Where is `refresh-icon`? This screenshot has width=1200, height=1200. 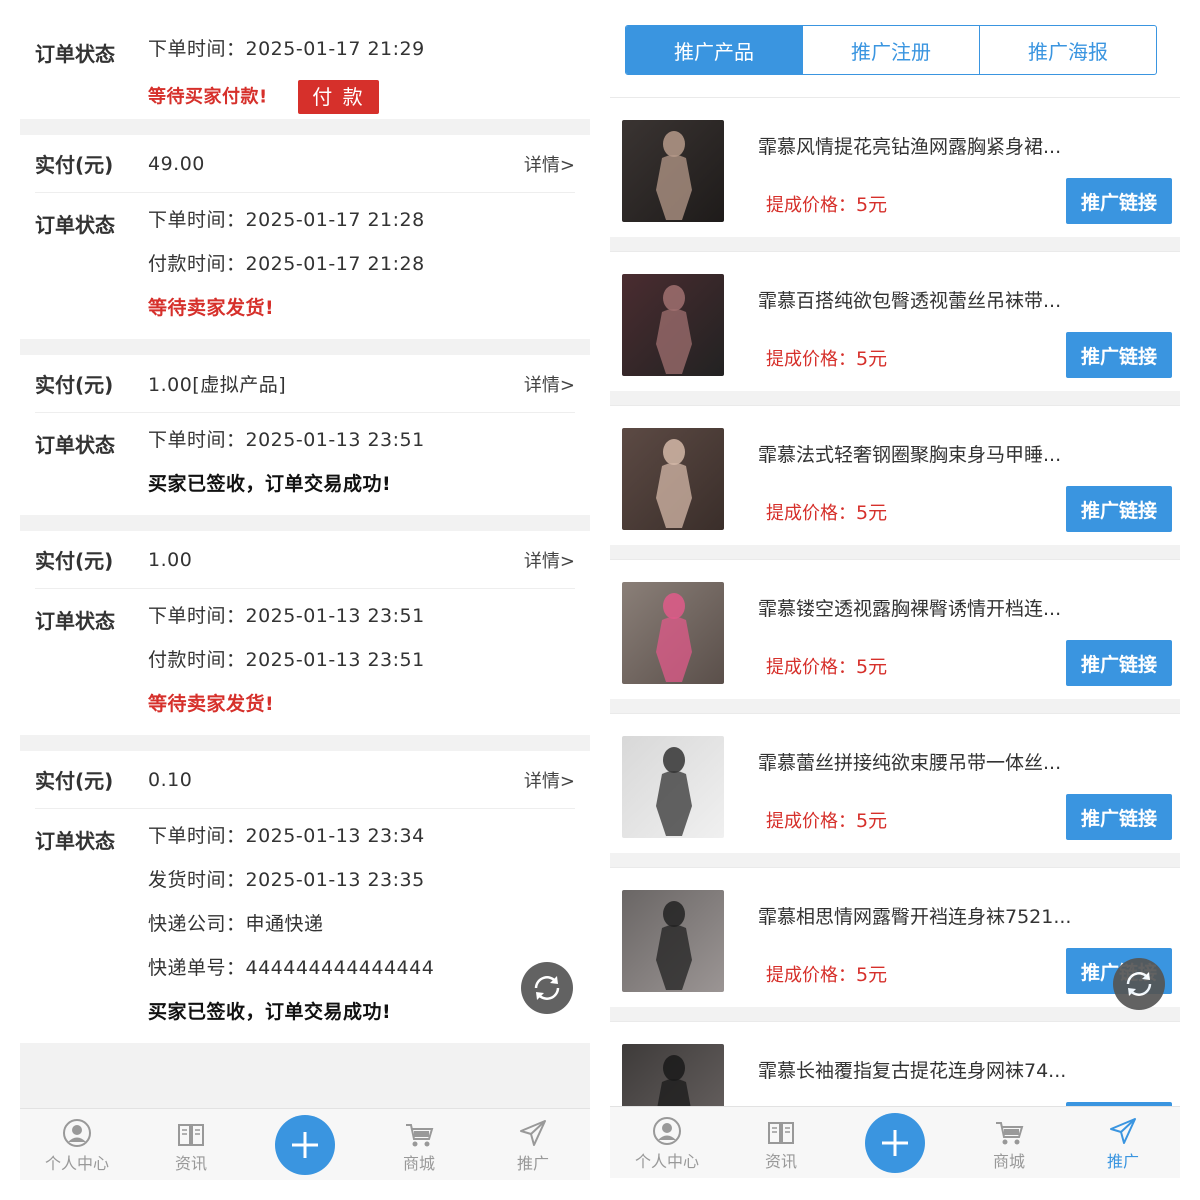
refresh-icon is located at coordinates (547, 988).